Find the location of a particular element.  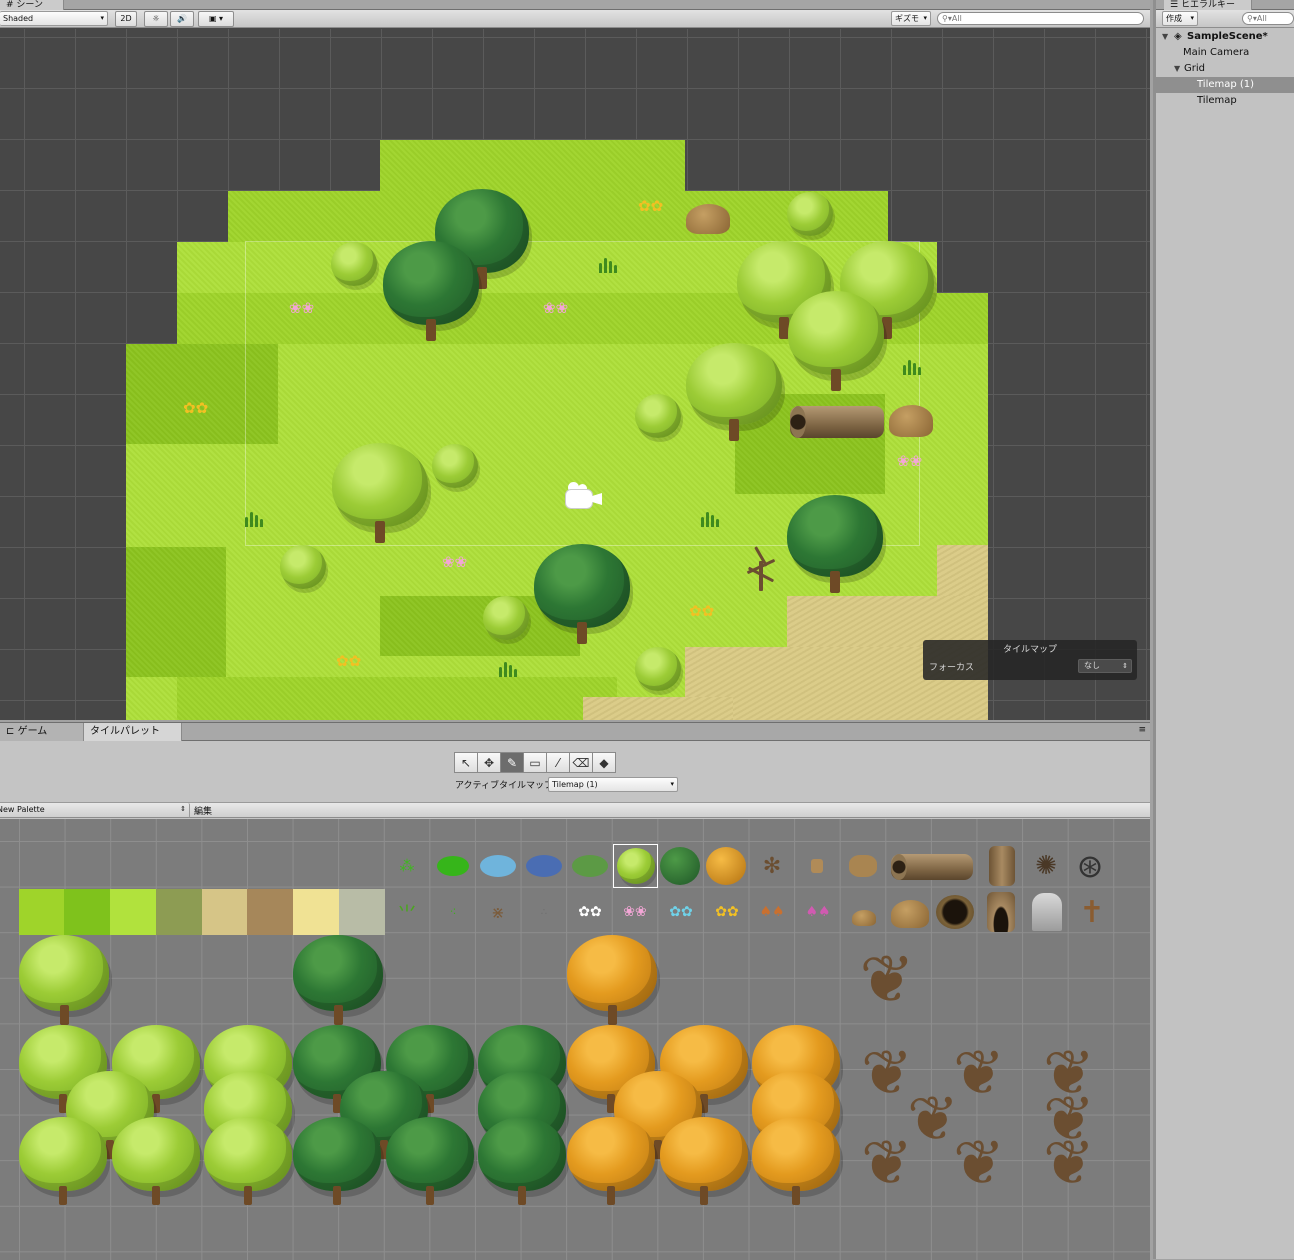

clover-tile: ⁂ is located at coordinates (407, 866).